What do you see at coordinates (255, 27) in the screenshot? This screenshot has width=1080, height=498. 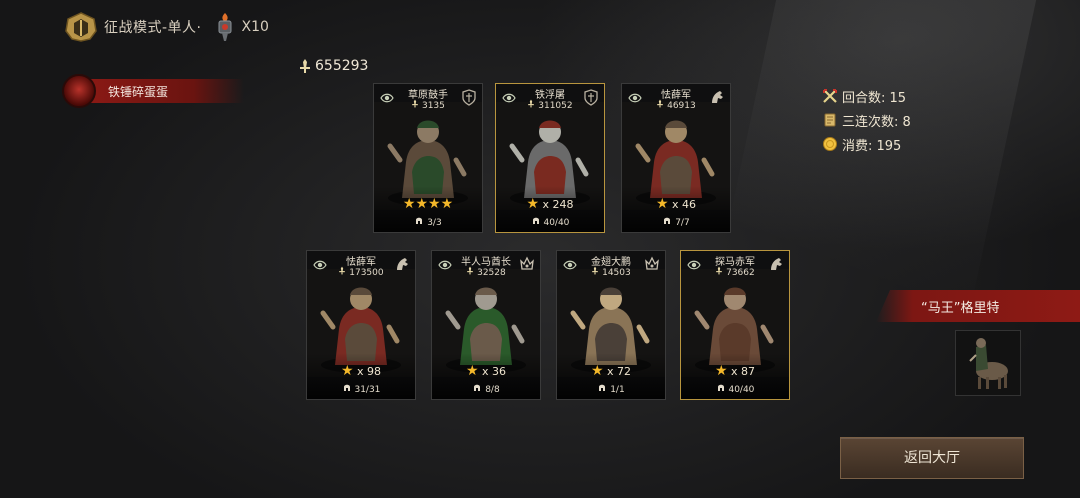 I see `attempt-count: X10` at bounding box center [255, 27].